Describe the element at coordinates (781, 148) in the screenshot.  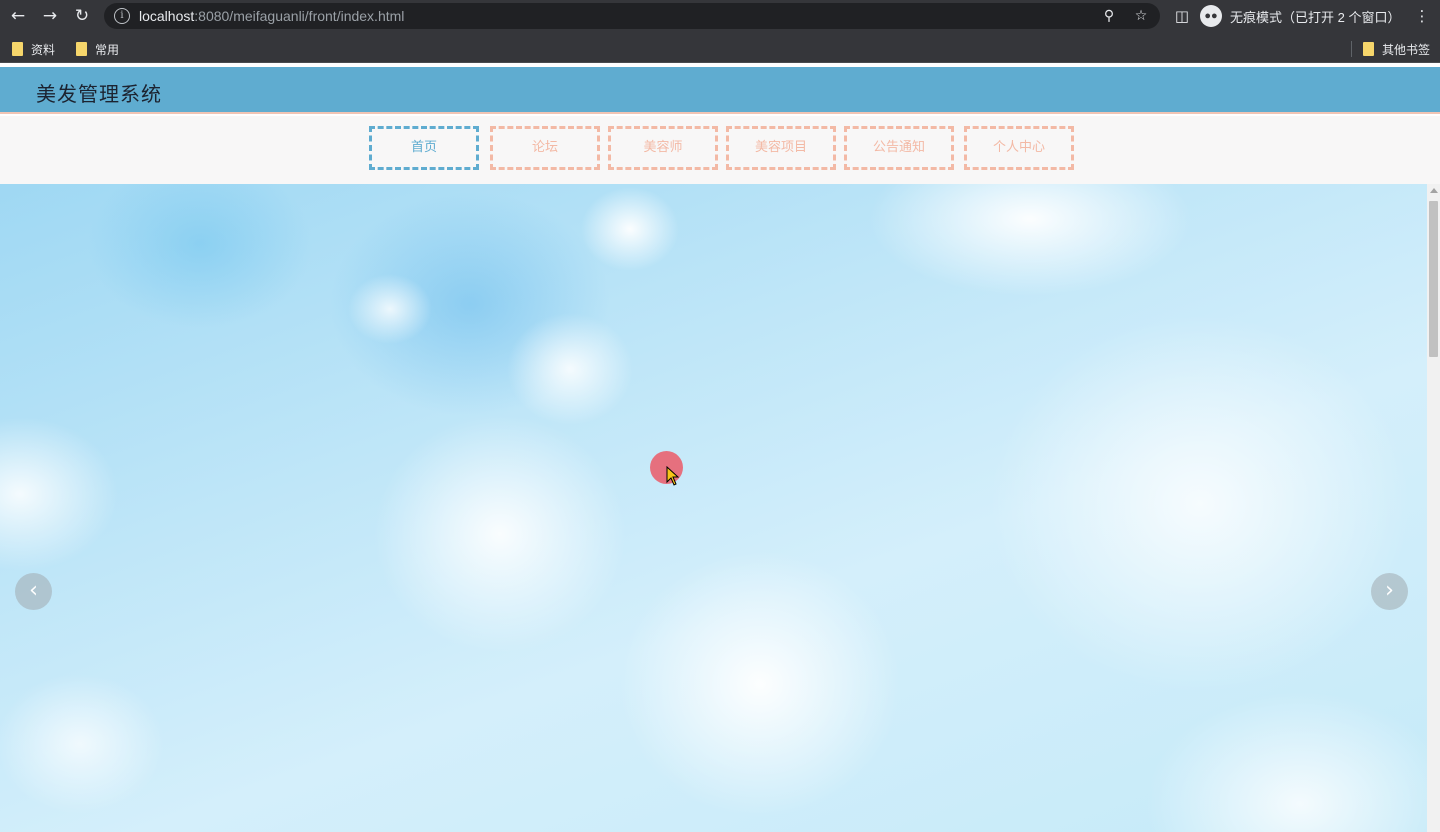
I see `nav-beauty-projects: 美容项目` at that location.